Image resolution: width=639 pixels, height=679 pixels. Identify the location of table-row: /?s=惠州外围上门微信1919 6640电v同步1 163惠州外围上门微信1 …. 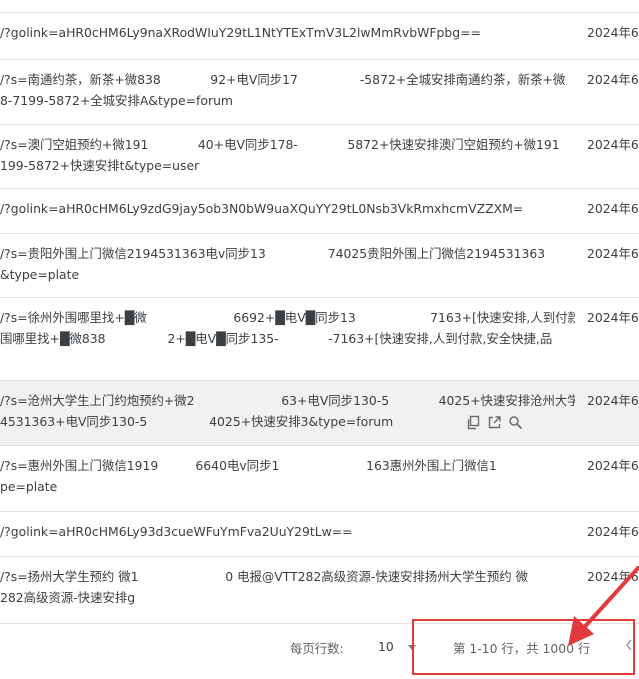
(319, 479).